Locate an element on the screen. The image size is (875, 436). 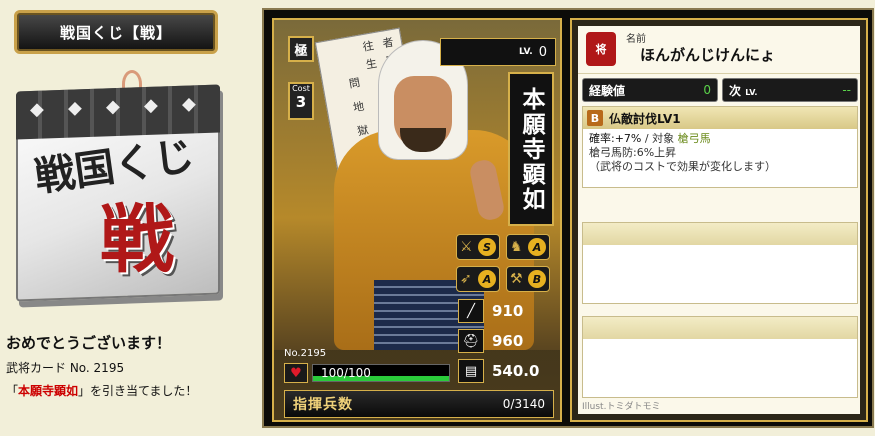
lottery-box-image: ◆ ◆ ◆ ◆ ◆ 戦国くじ 戦 is located at coordinates (119, 188).